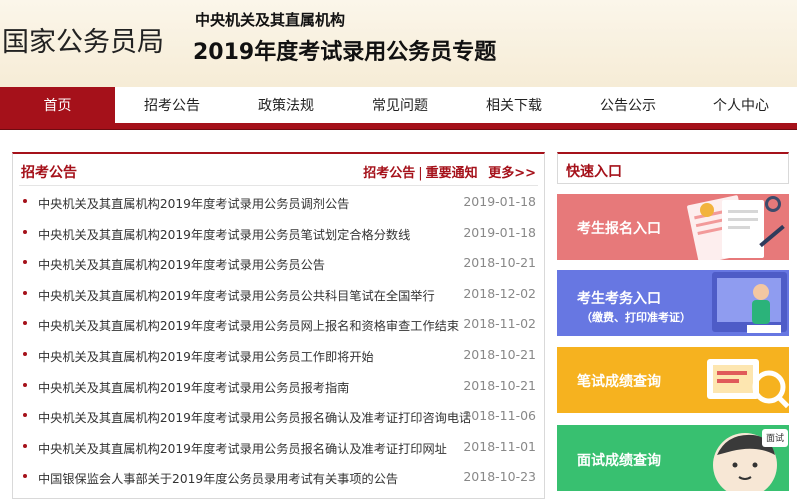 This screenshot has height=499, width=797. What do you see at coordinates (514, 106) in the screenshot?
I see `nav-item-downloads: 相关下载` at bounding box center [514, 106].